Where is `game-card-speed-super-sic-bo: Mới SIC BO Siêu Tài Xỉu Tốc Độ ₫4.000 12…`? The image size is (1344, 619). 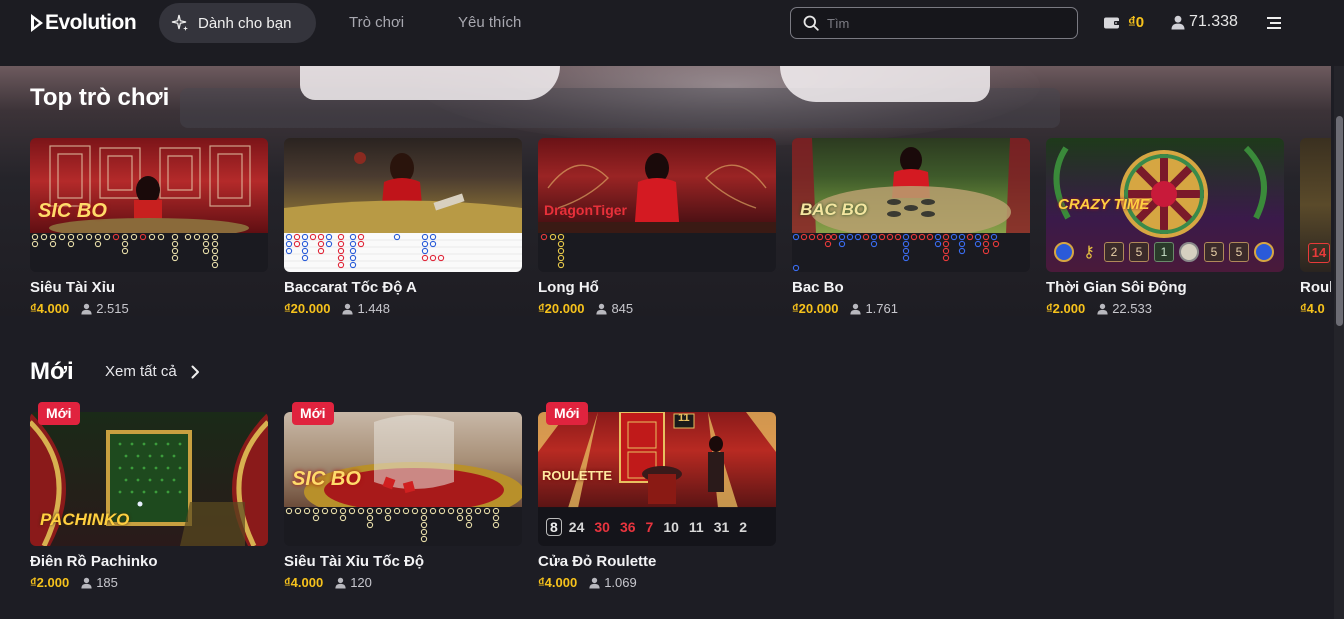
game-card-speed-super-sic-bo: Mới SIC BO Siêu Tài Xỉu Tốc Độ ₫4.000 12… is located at coordinates (403, 496).